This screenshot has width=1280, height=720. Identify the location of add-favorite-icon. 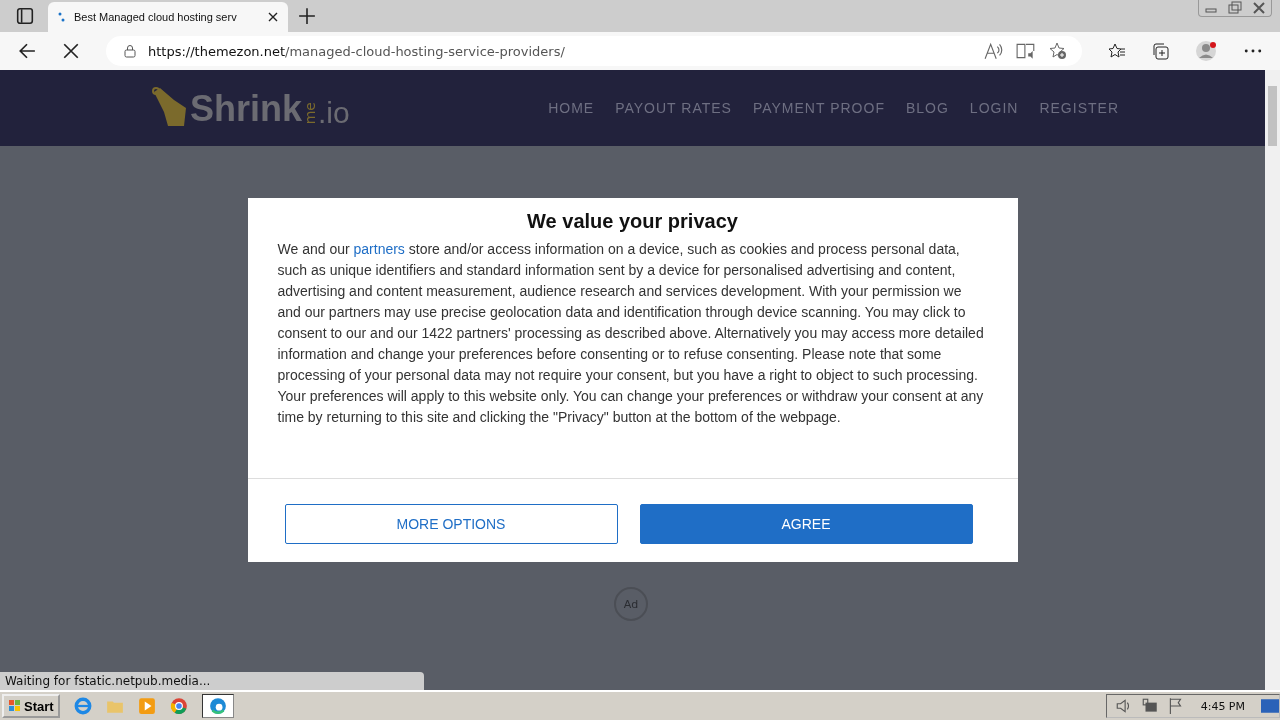
(1058, 51).